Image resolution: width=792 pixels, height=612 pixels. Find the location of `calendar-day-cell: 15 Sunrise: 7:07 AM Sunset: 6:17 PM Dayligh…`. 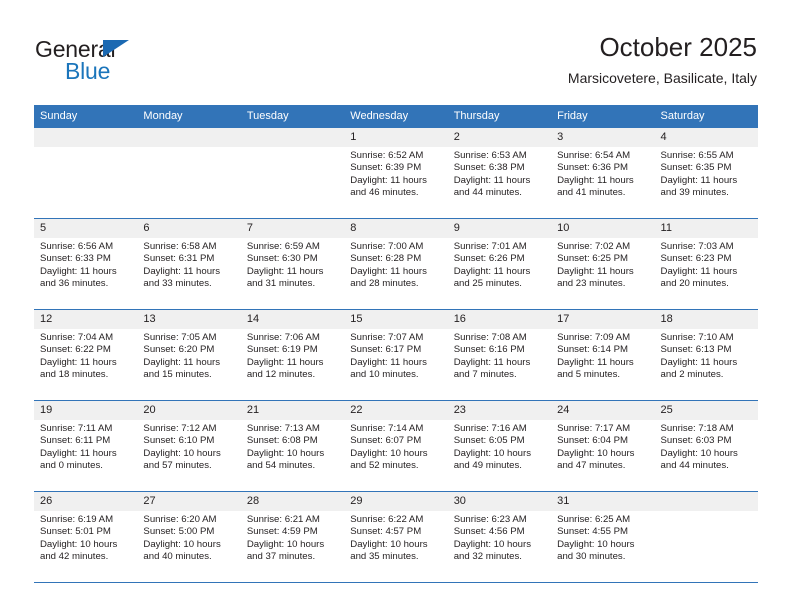

calendar-day-cell: 15 Sunrise: 7:07 AM Sunset: 6:17 PM Dayligh… is located at coordinates (396, 355).